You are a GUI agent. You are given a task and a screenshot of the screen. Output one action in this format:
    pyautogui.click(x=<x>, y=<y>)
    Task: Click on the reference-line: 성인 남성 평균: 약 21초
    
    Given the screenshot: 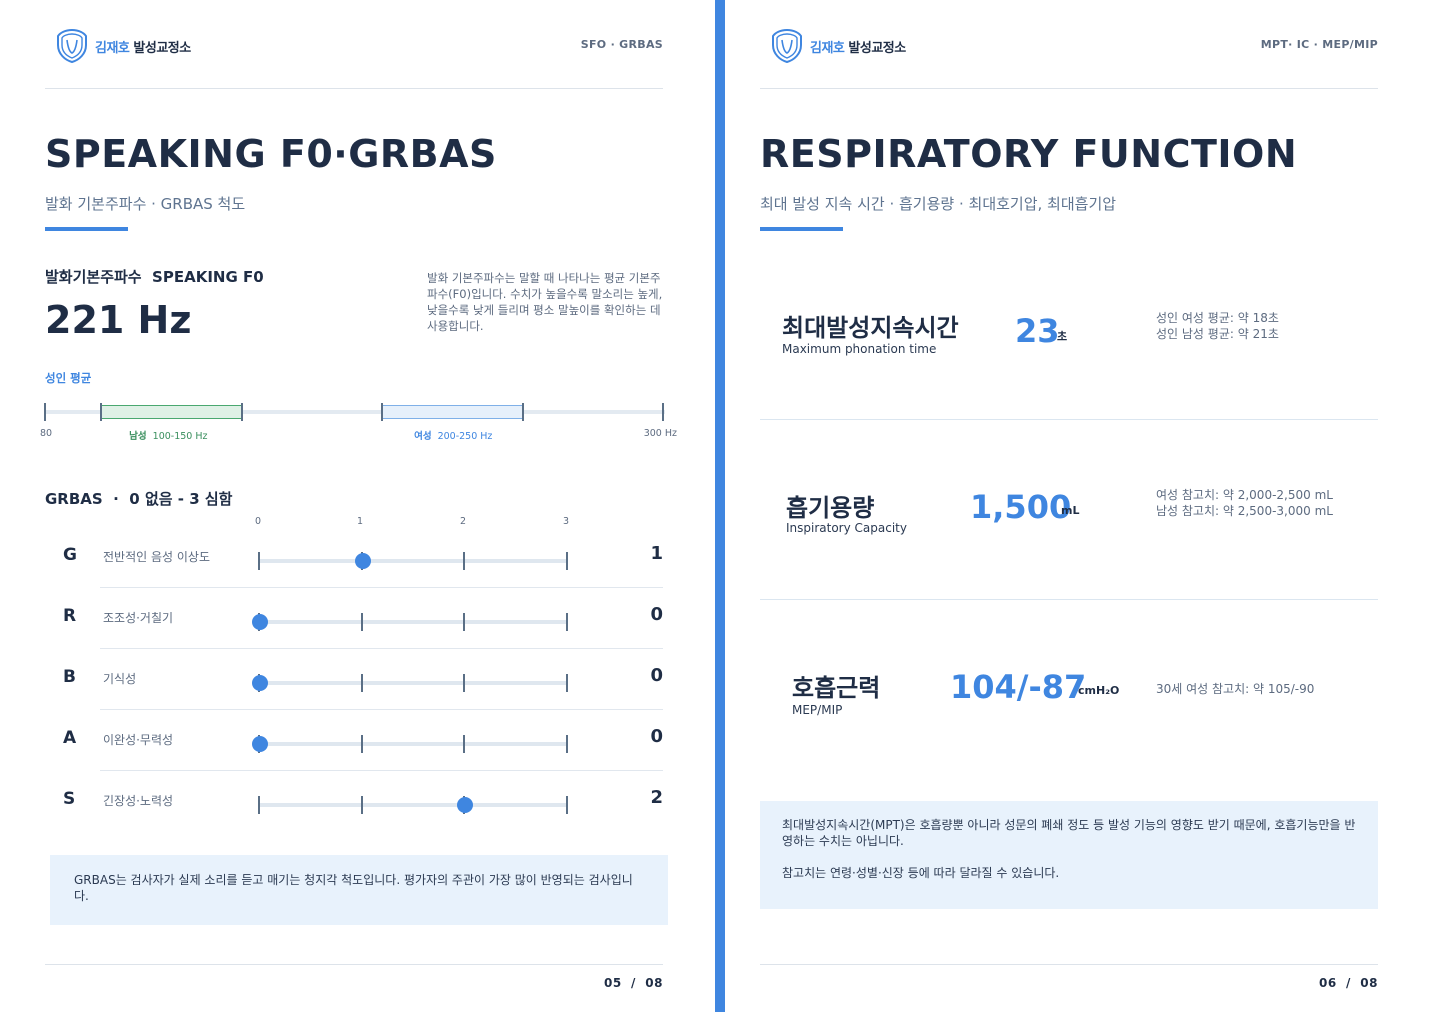 What is the action you would take?
    pyautogui.click(x=1217, y=334)
    